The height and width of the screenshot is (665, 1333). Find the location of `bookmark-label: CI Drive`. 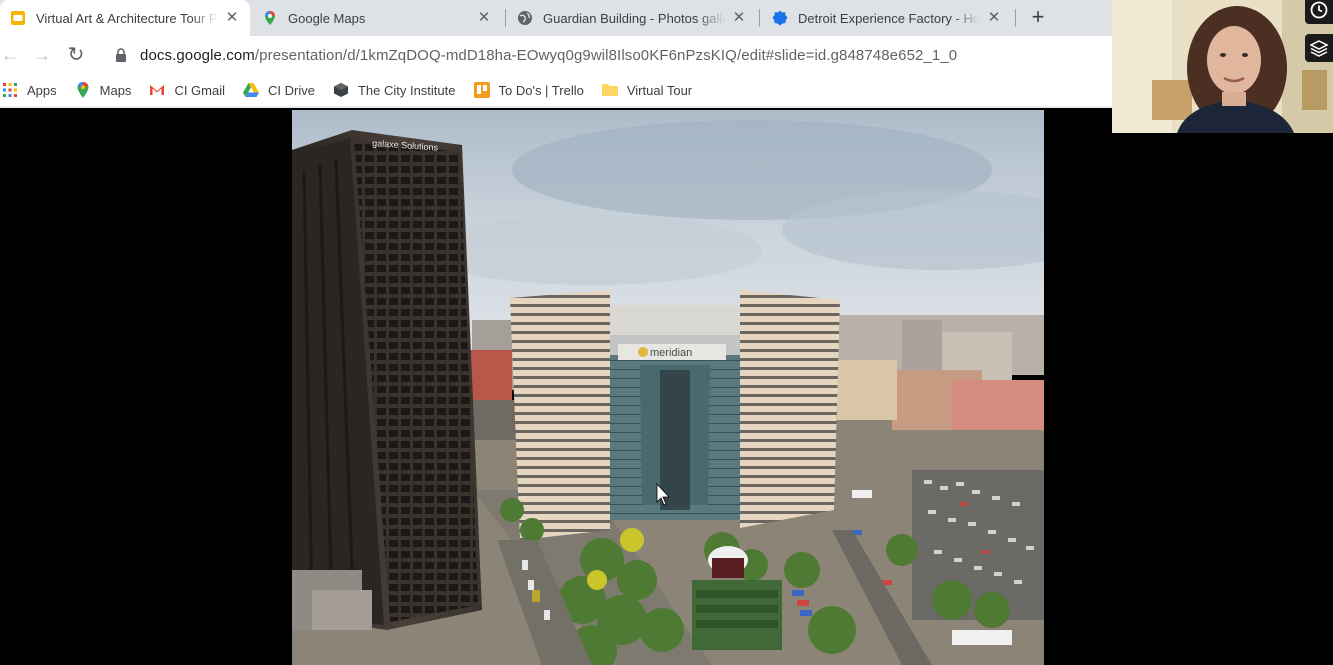

bookmark-label: CI Drive is located at coordinates (291, 90).